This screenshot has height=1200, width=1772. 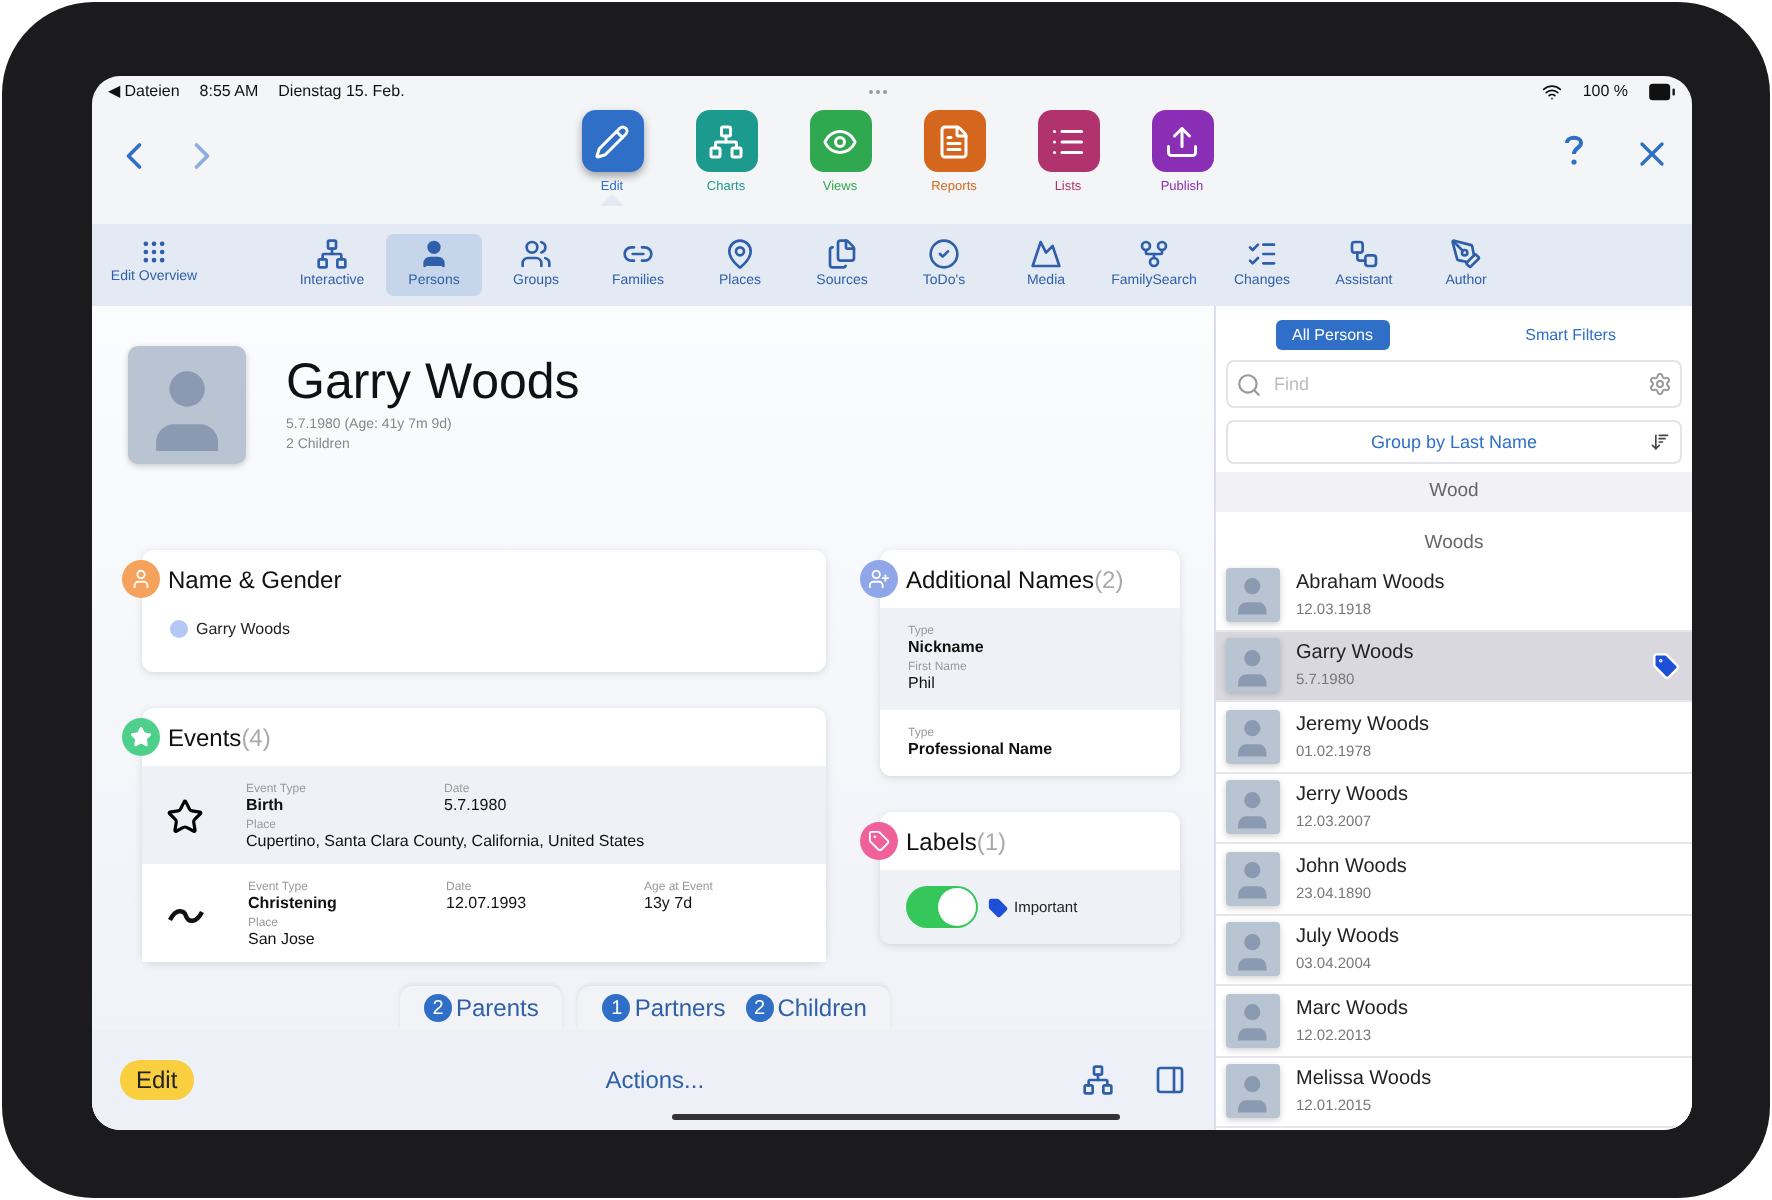 I want to click on grid-icon, so click(x=154, y=252).